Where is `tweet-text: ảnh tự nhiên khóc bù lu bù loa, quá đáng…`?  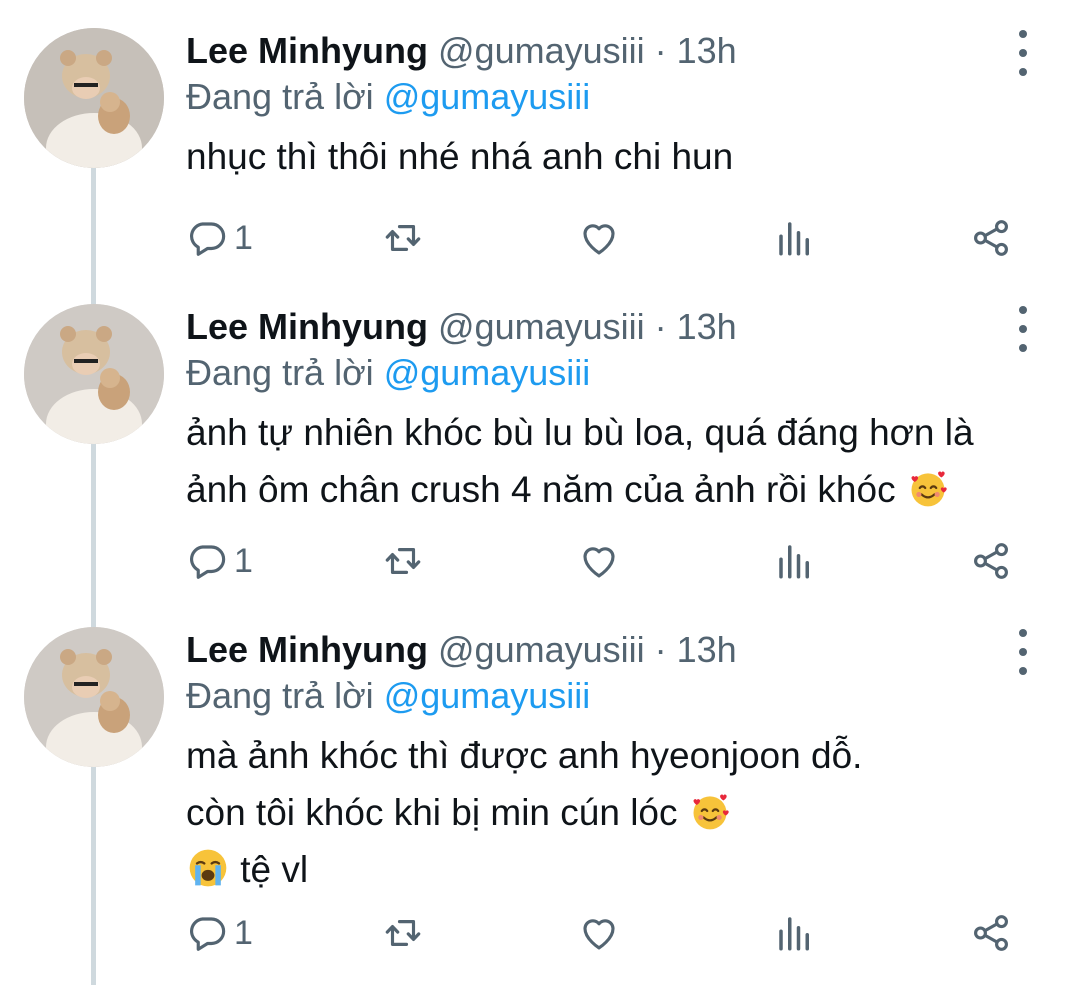
tweet-text: ảnh tự nhiên khóc bù lu bù loa, quá đáng… is located at coordinates (608, 461).